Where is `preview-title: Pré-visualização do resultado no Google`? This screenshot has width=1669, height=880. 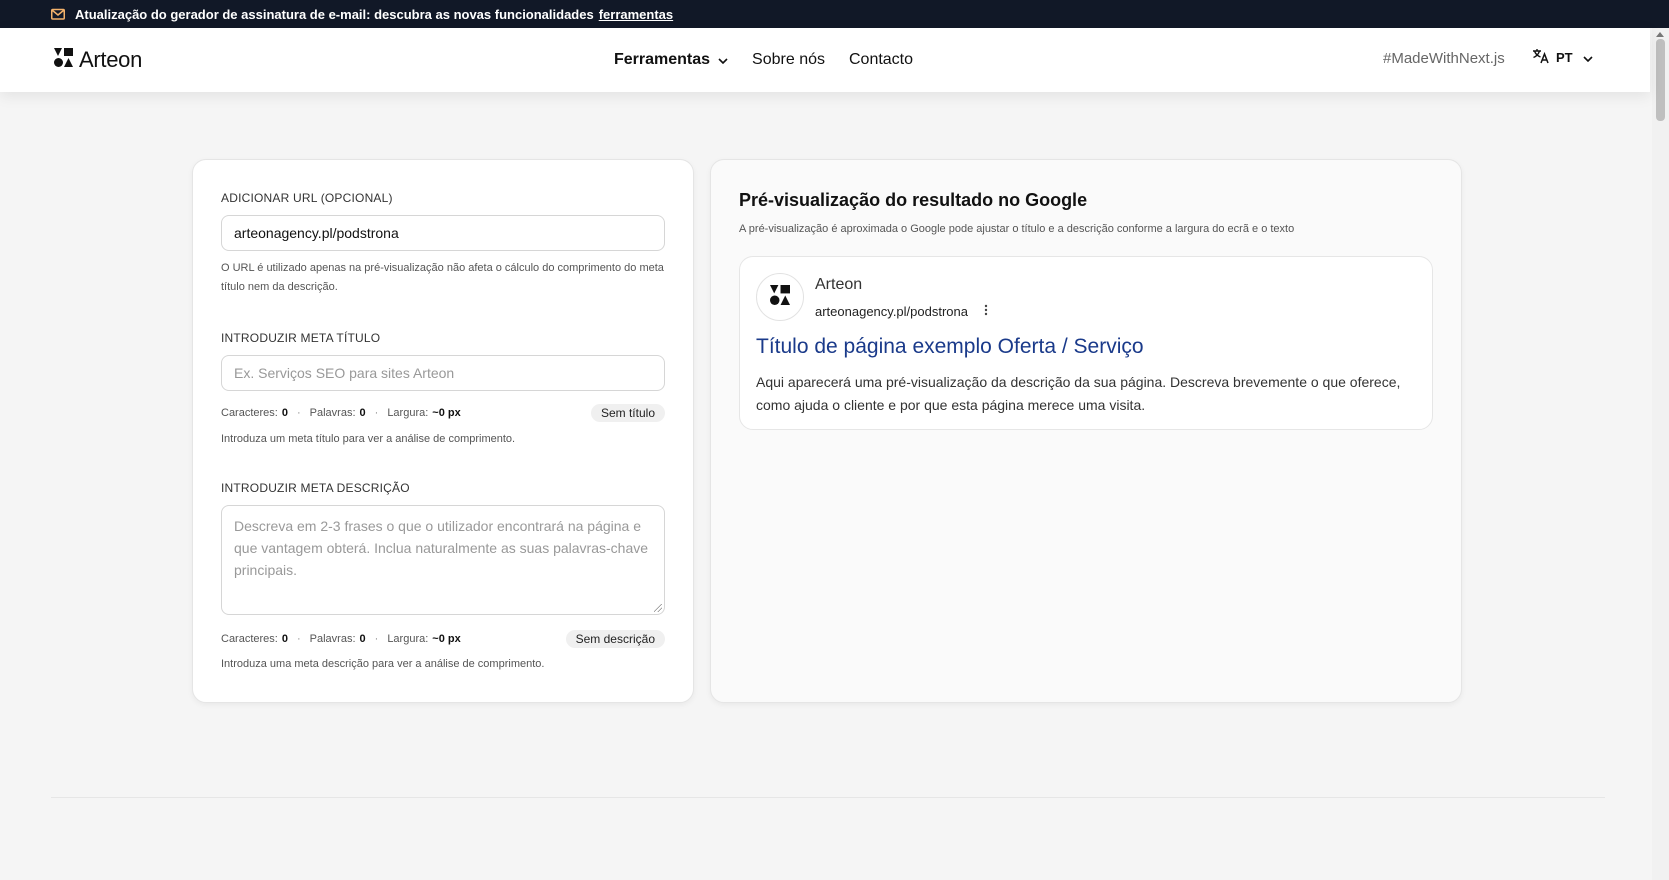 preview-title: Pré-visualização do resultado no Google is located at coordinates (913, 200).